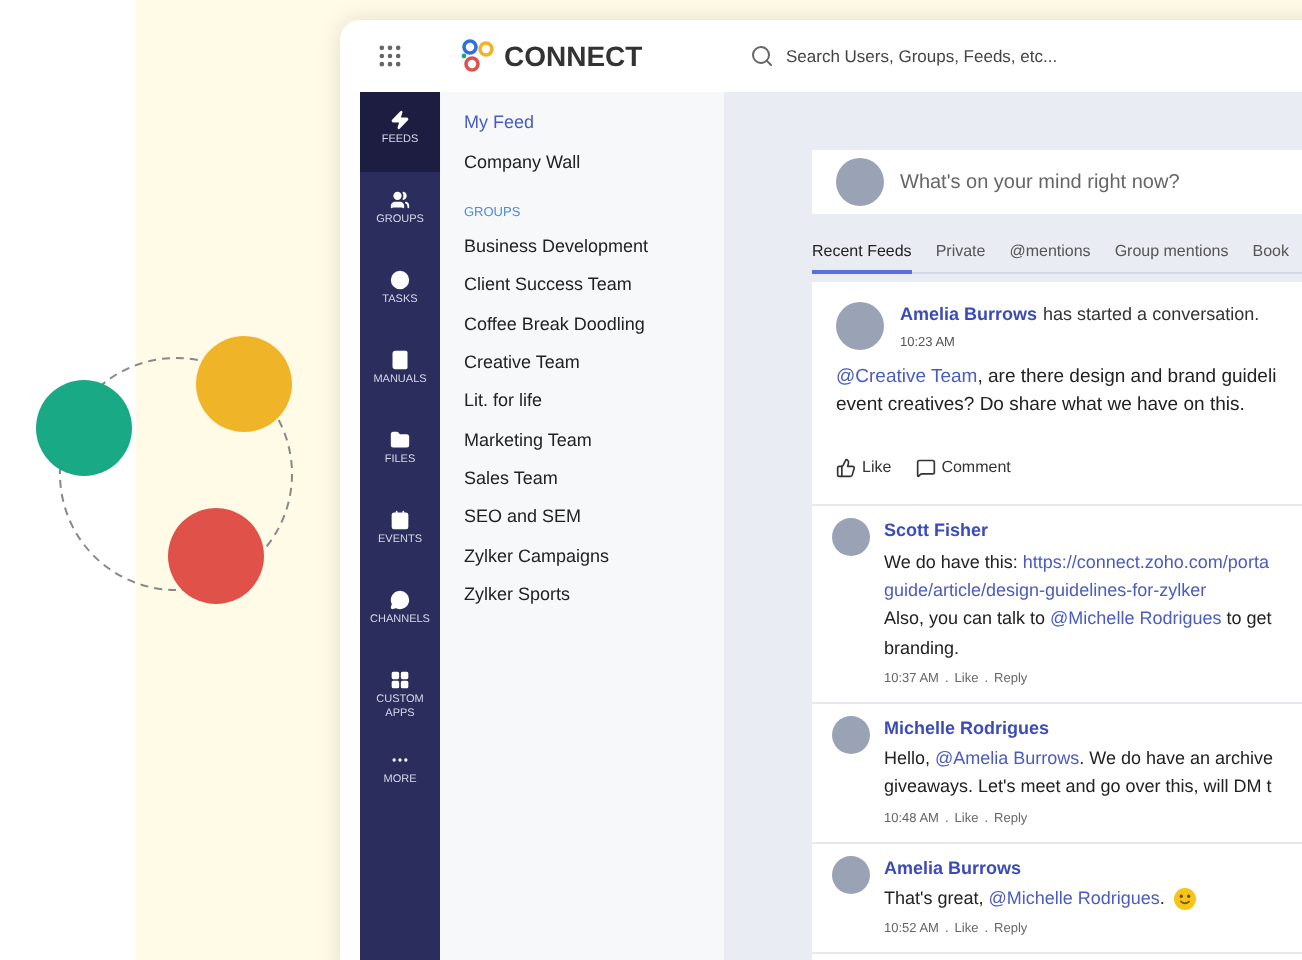 The width and height of the screenshot is (1302, 960). I want to click on composer-field: What's on your mind right now?, so click(1100, 182).